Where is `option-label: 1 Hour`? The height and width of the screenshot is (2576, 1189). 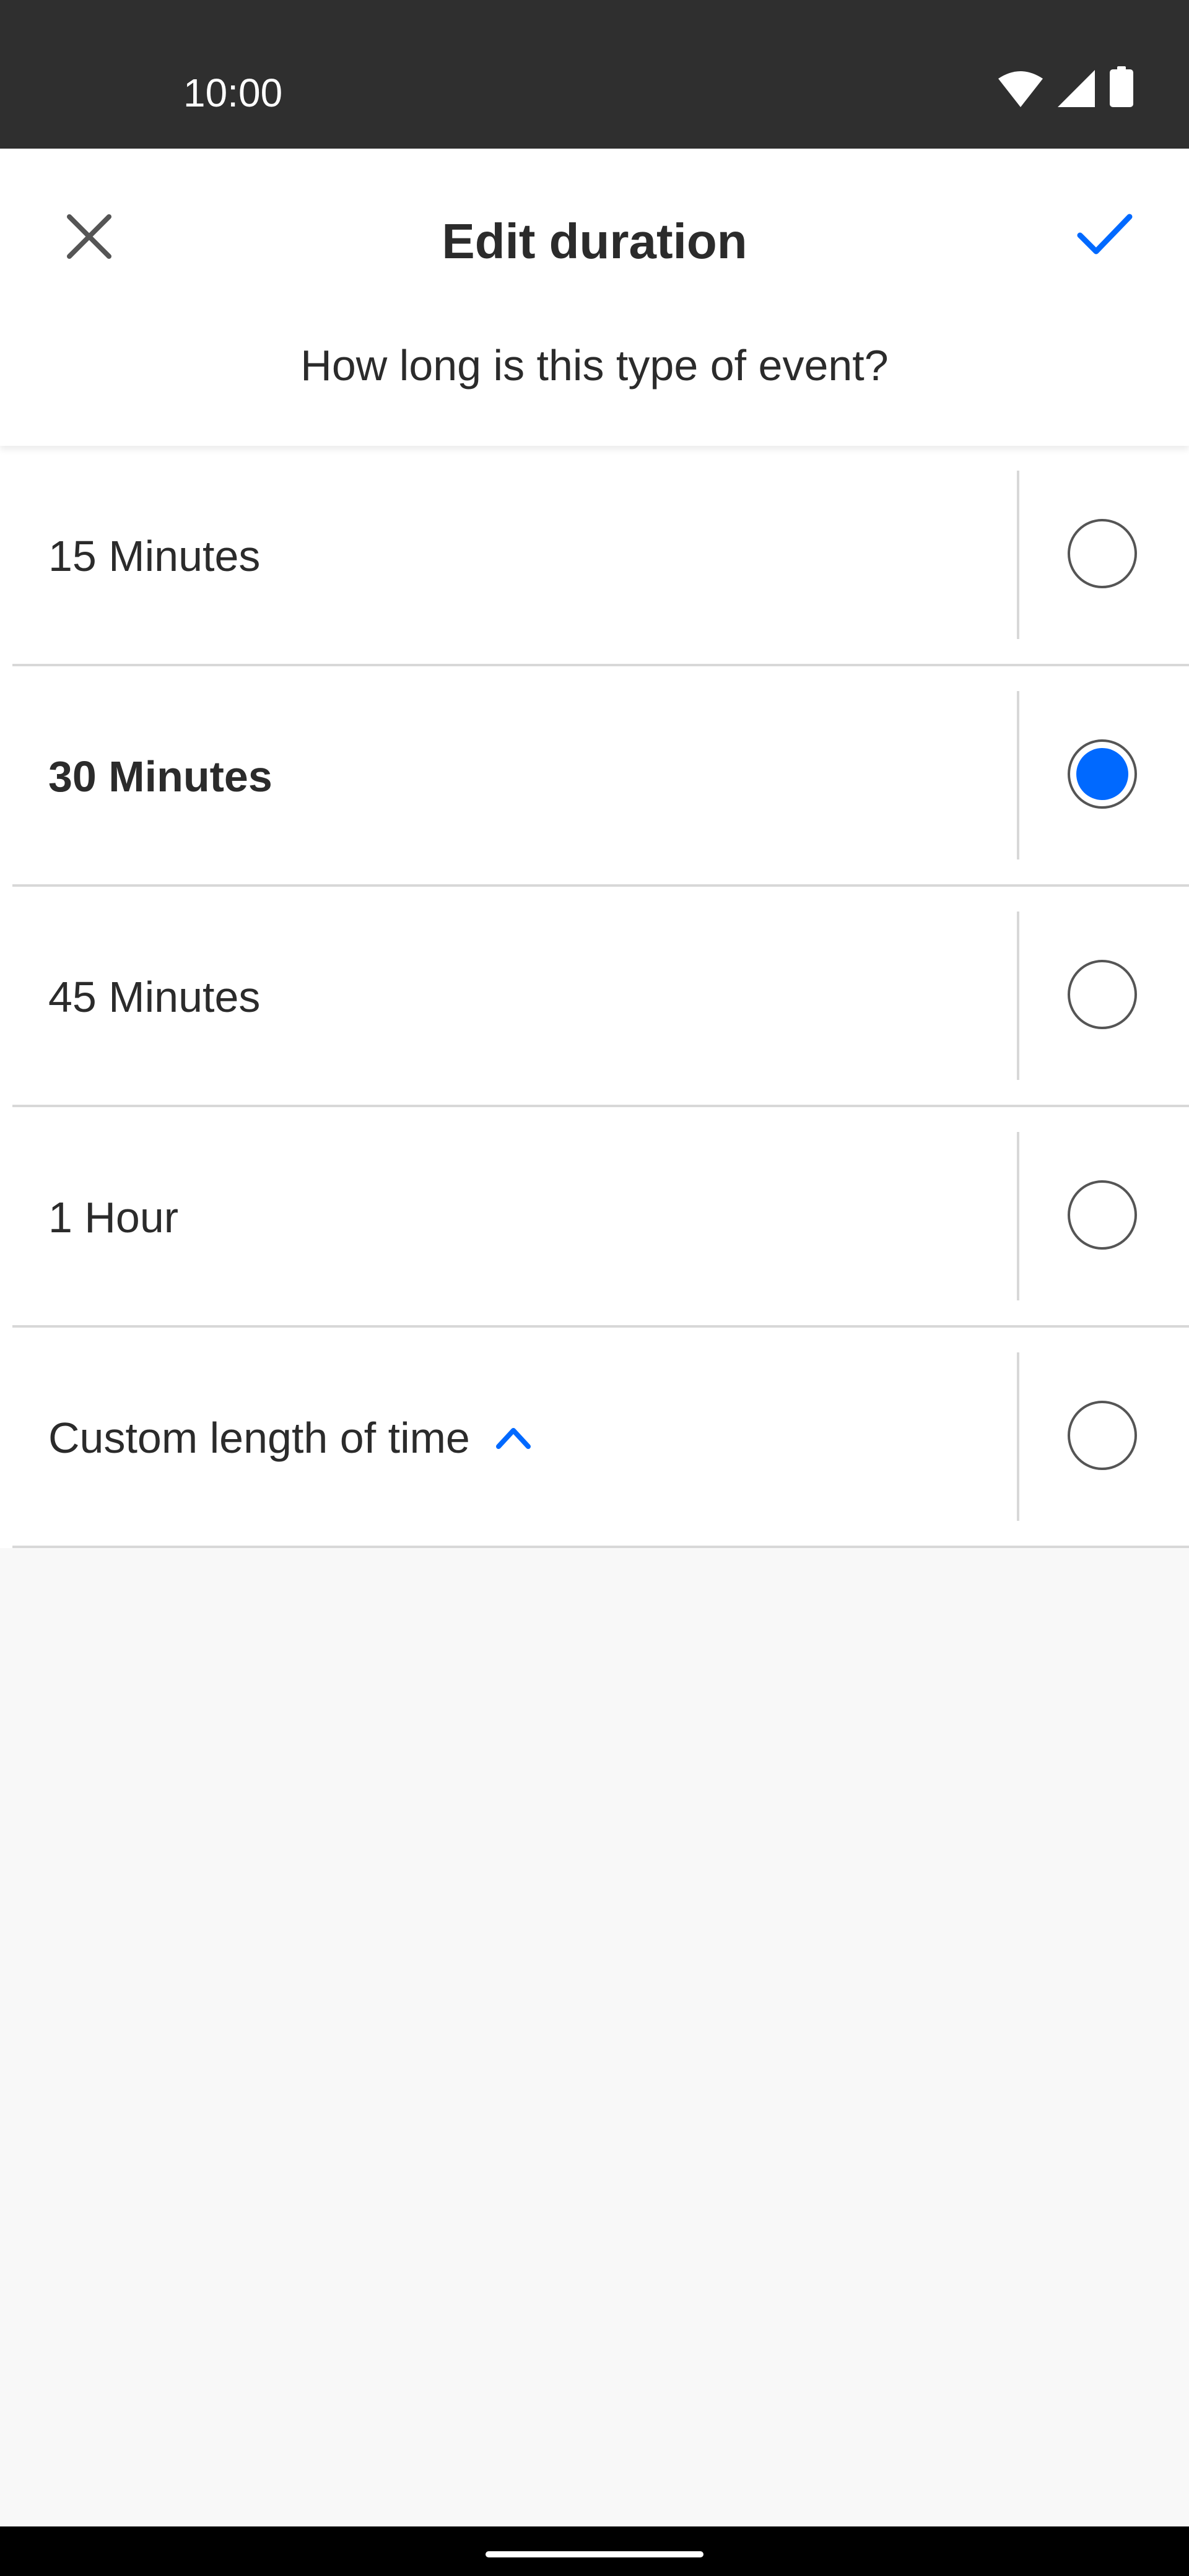 option-label: 1 Hour is located at coordinates (113, 1217).